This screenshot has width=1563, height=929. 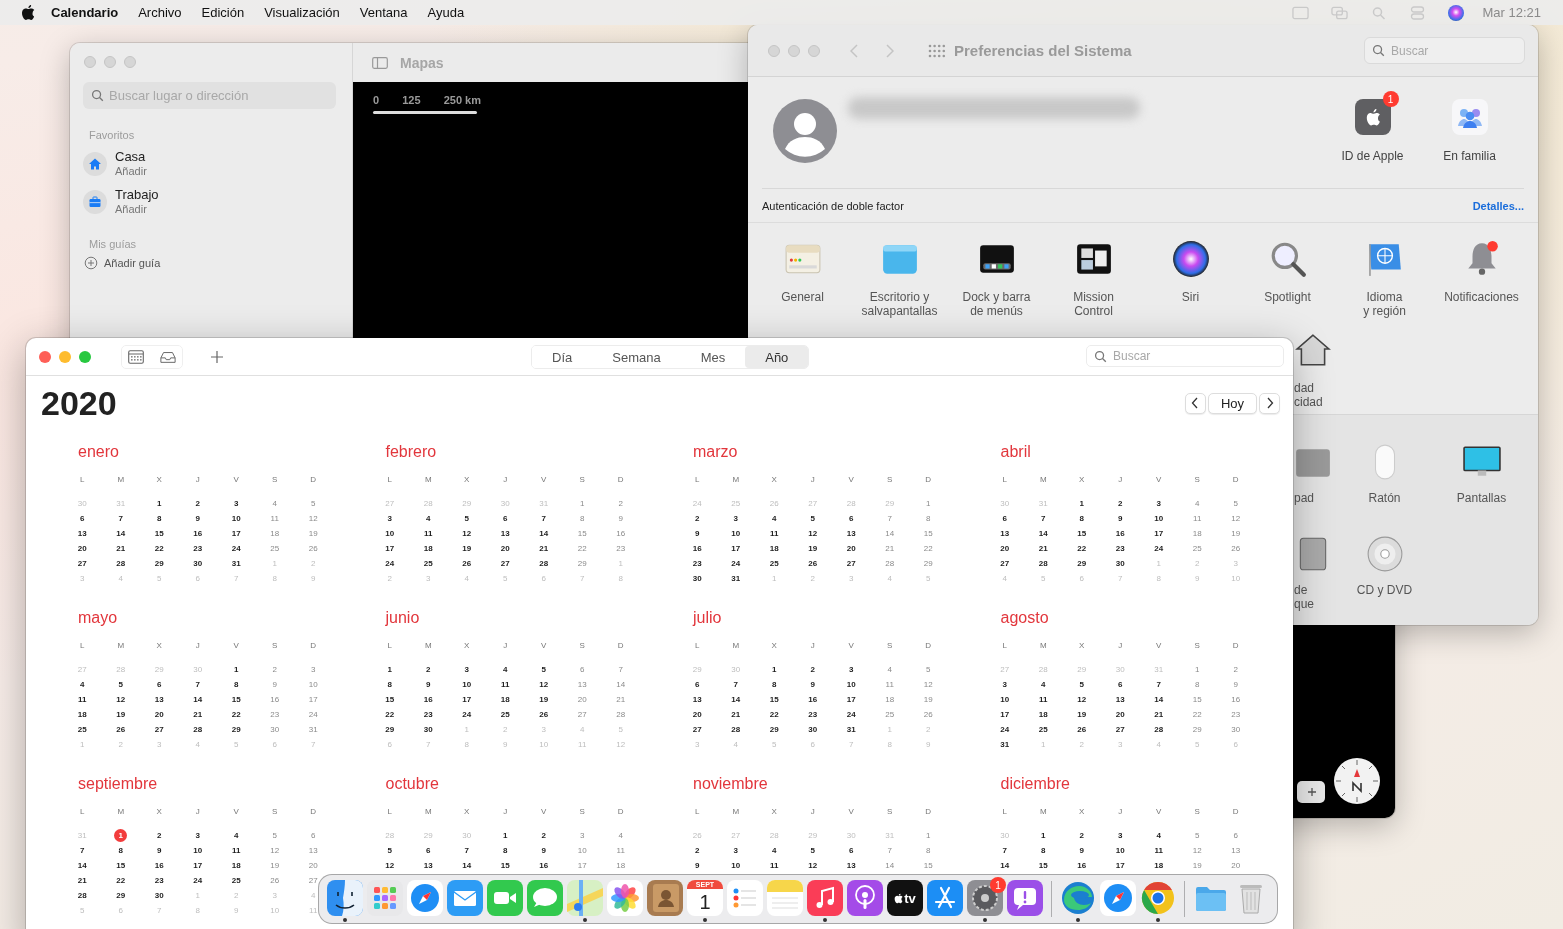 I want to click on day-number: 21, so click(x=544, y=548).